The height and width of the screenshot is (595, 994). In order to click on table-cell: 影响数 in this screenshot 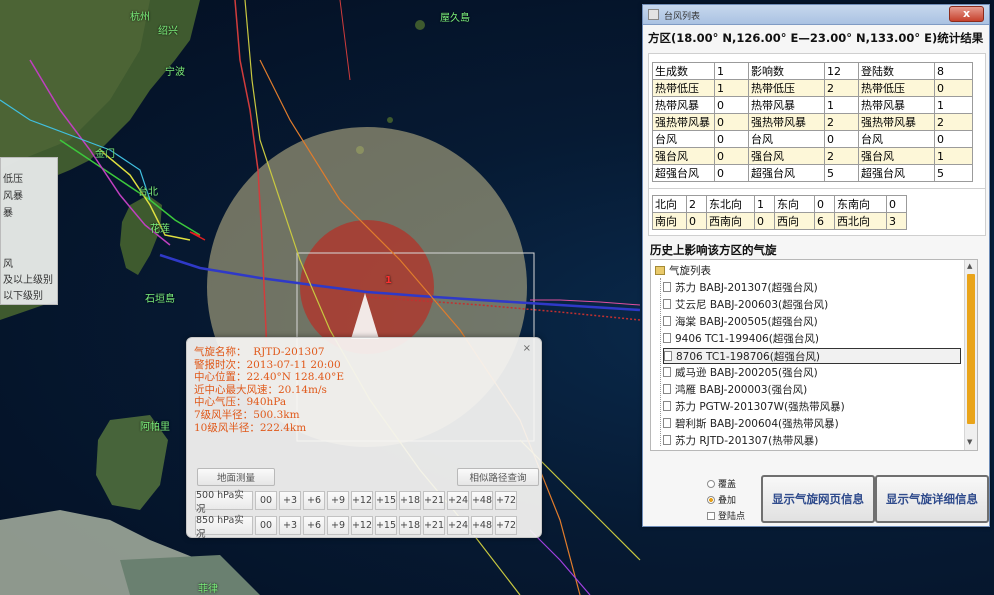, I will do `click(786, 71)`.